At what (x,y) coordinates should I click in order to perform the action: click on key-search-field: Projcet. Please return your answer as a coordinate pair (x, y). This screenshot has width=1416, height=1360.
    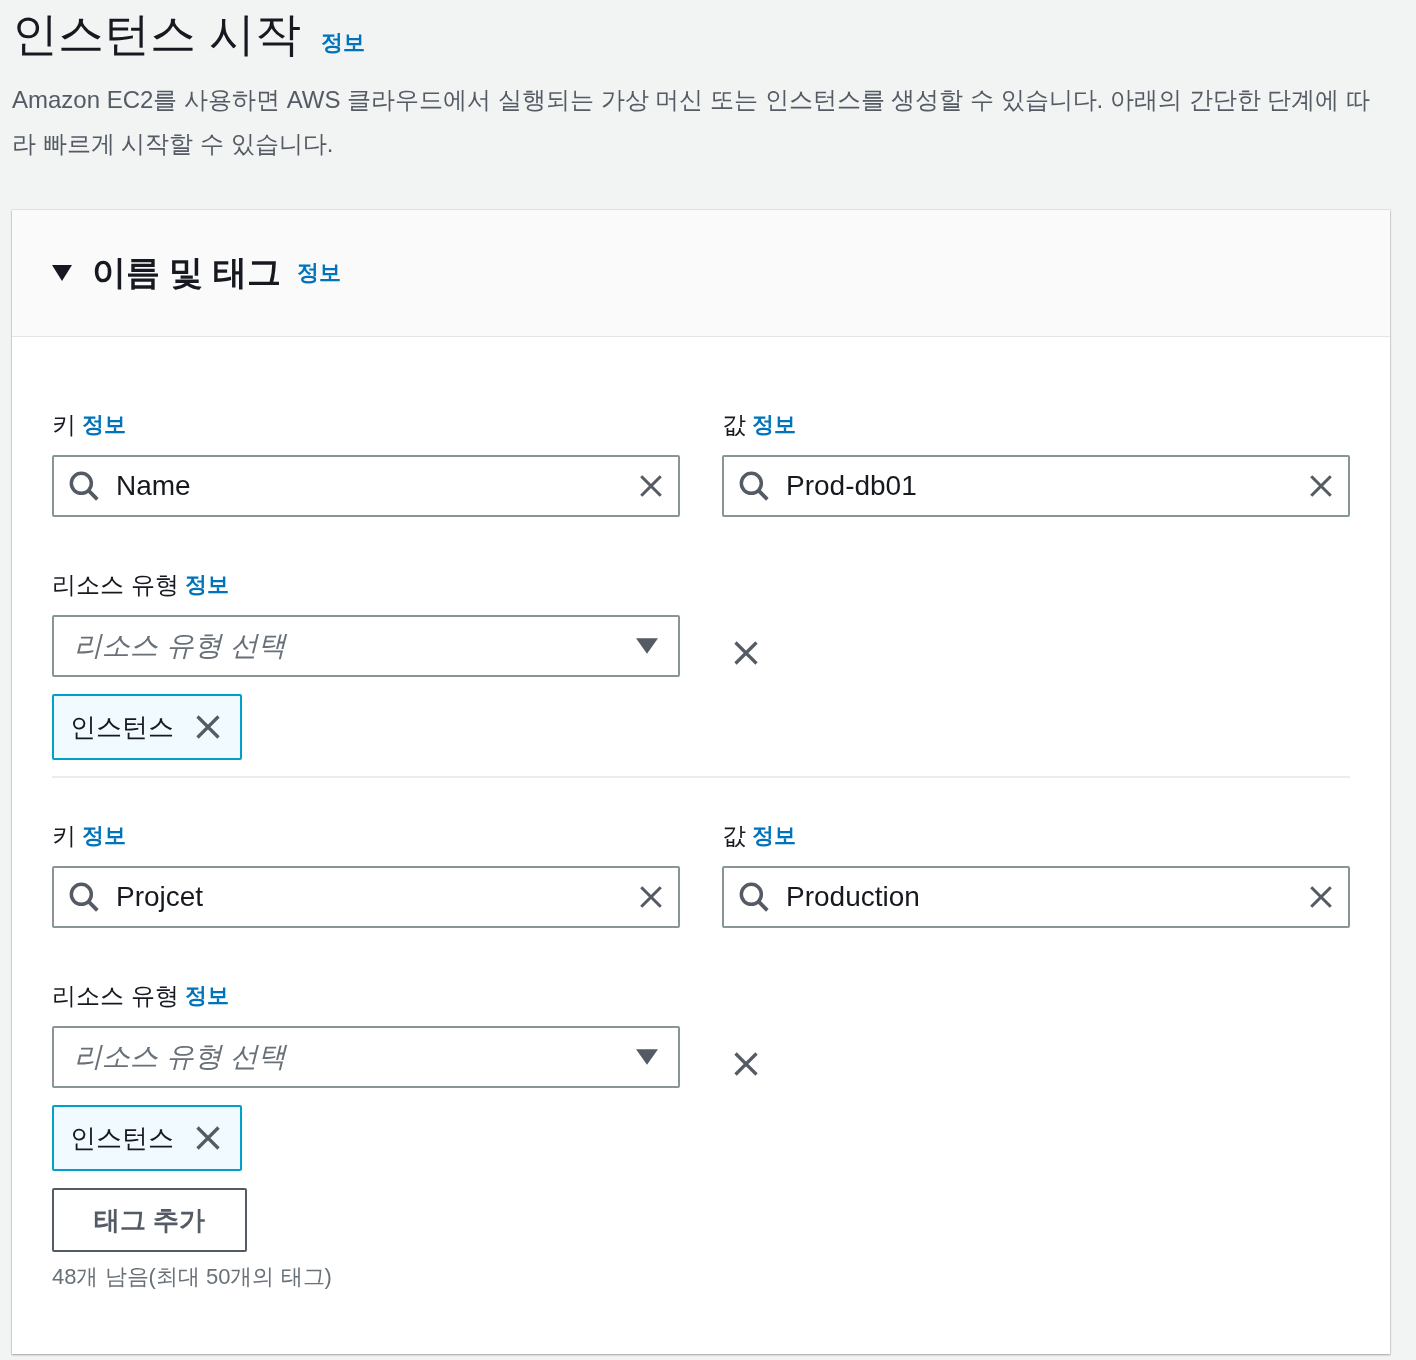
    Looking at the image, I should click on (366, 897).